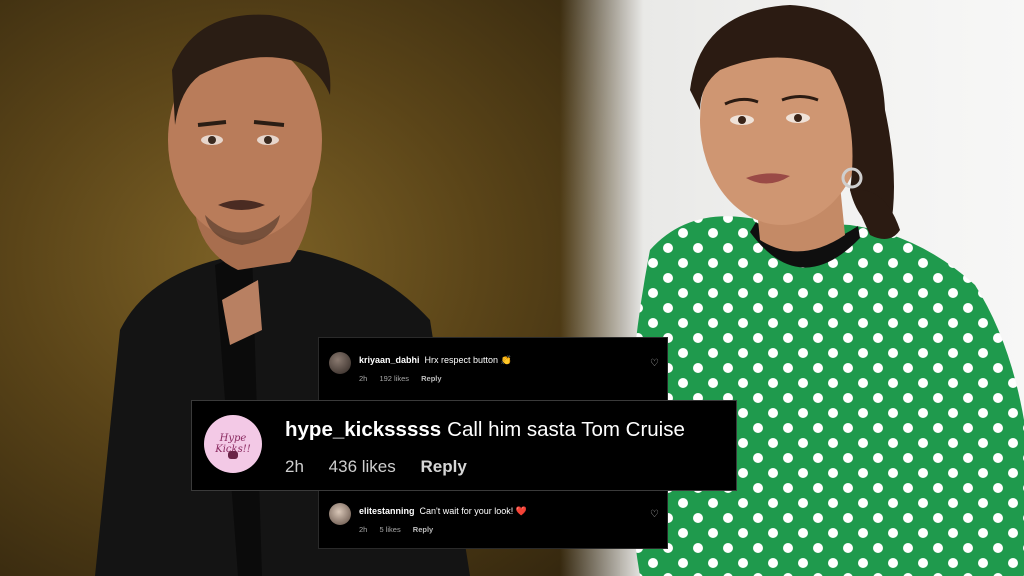  What do you see at coordinates (387, 511) in the screenshot?
I see `comment-username: elitestanning` at bounding box center [387, 511].